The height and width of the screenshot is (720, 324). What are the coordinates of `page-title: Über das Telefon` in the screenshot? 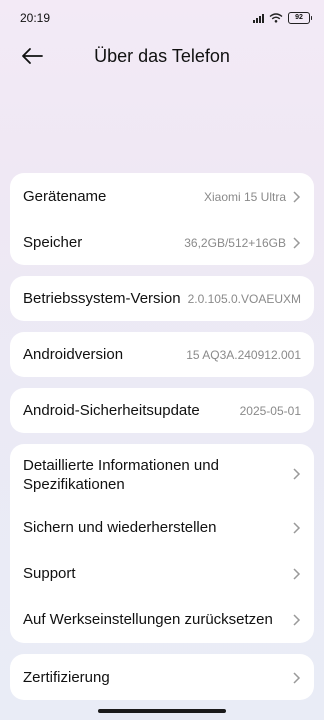 It's located at (162, 56).